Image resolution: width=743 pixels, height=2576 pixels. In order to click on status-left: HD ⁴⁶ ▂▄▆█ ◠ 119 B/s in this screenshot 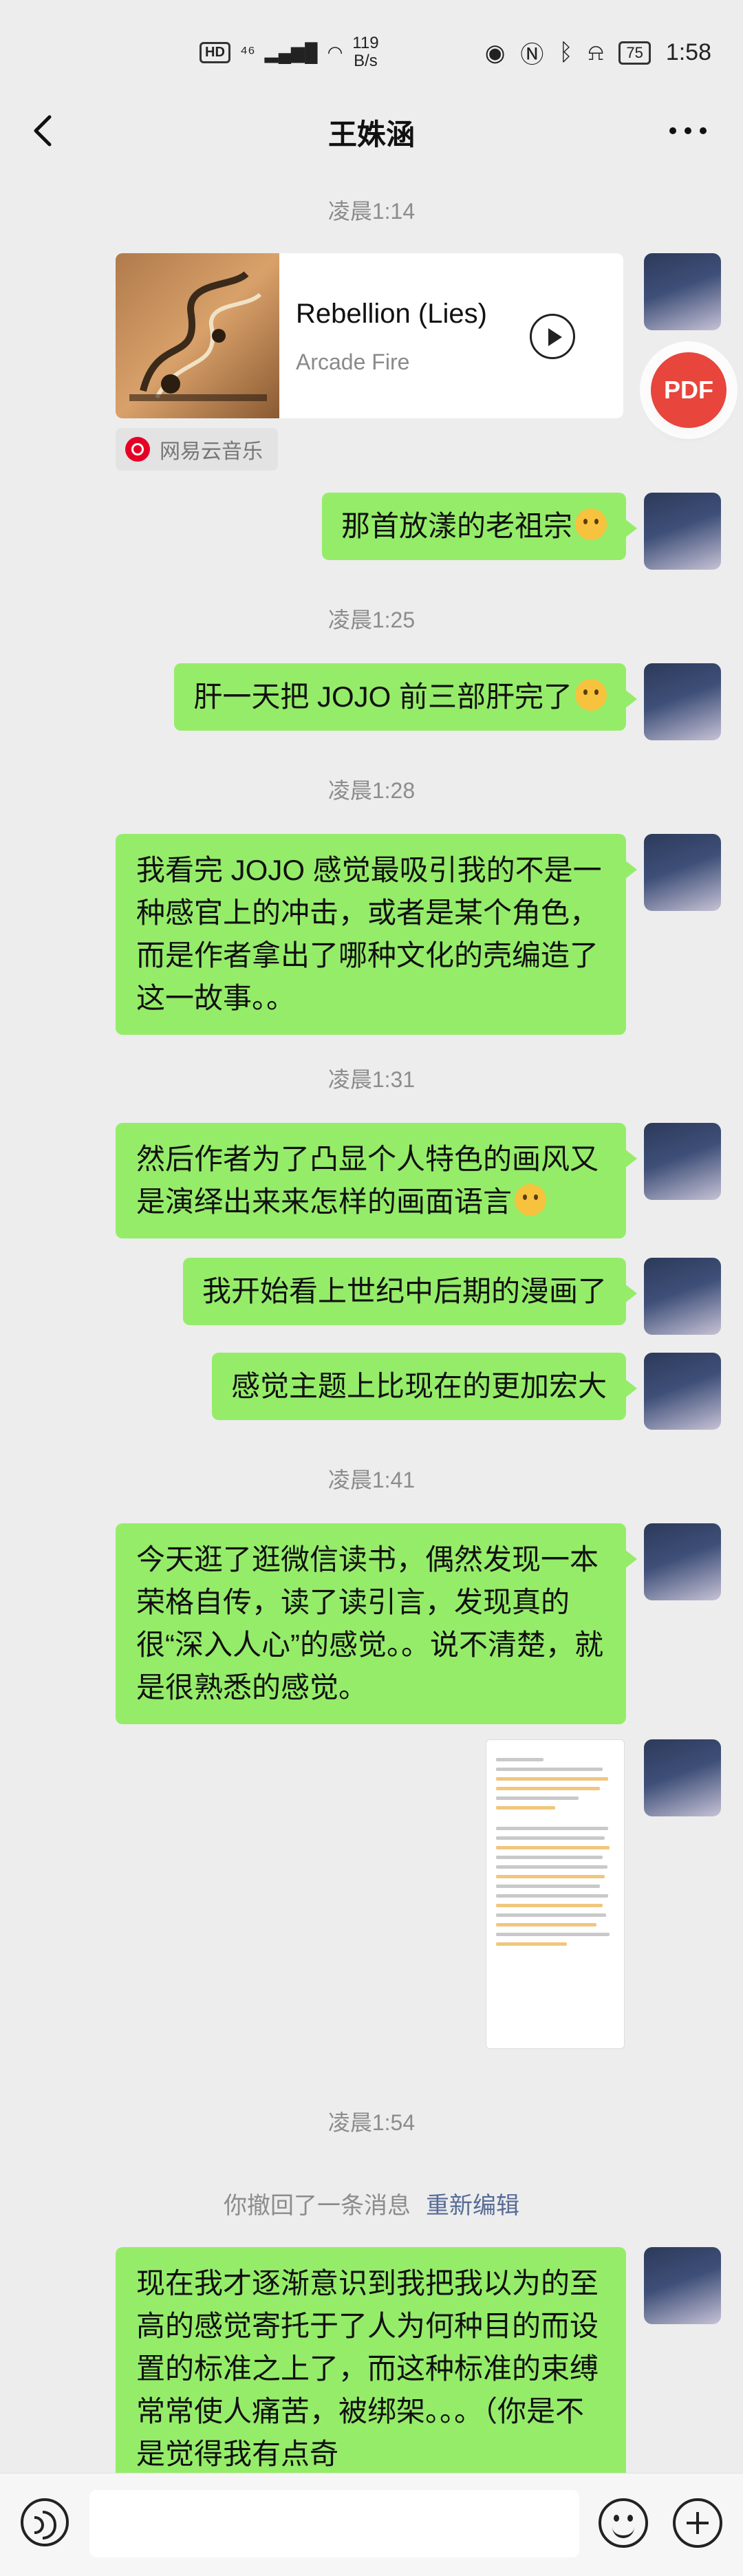, I will do `click(289, 52)`.